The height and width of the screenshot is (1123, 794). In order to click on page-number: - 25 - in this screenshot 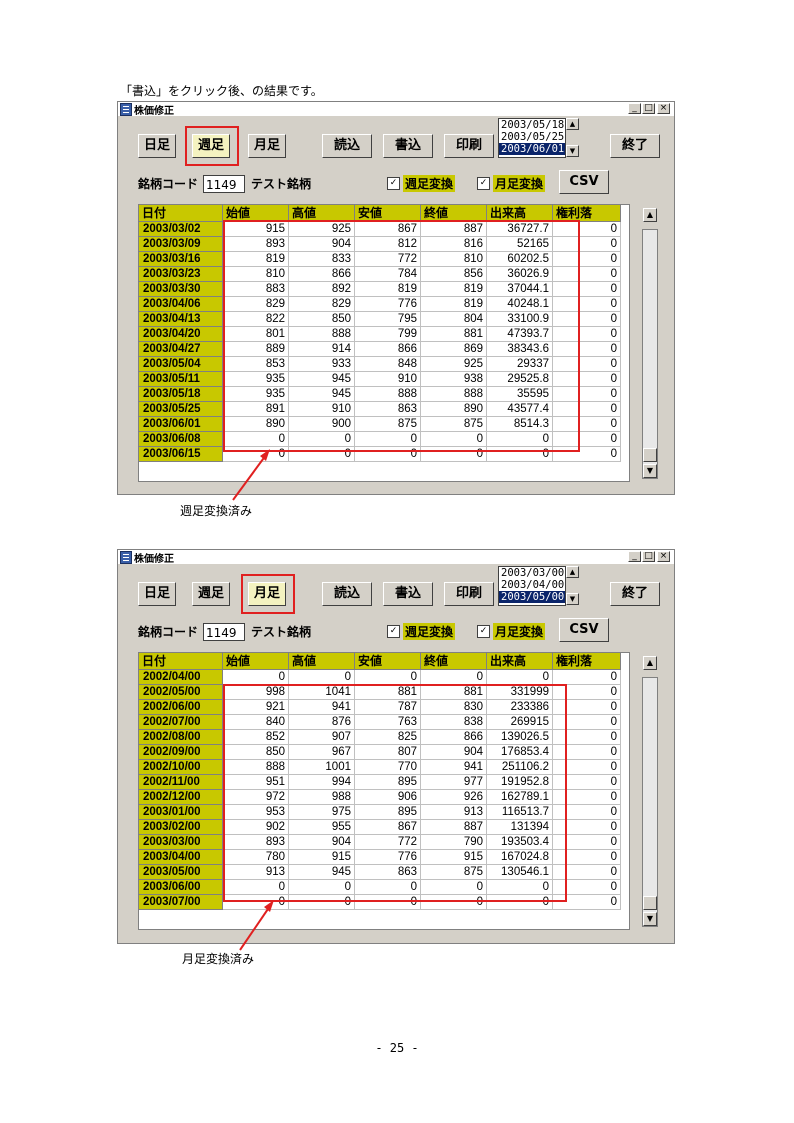, I will do `click(397, 1048)`.